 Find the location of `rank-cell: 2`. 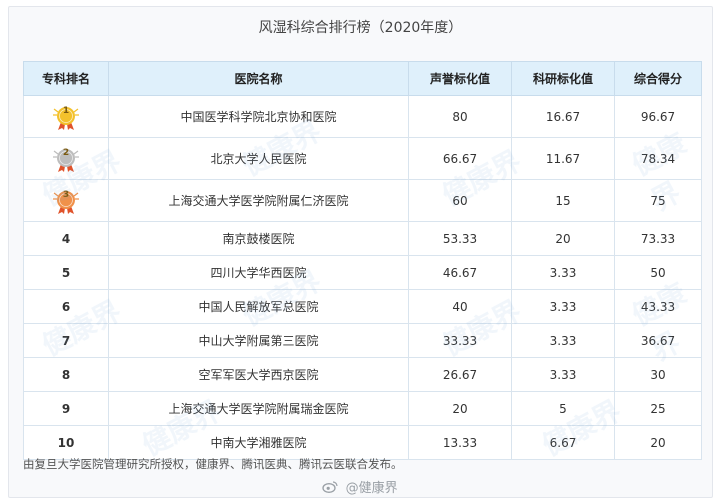

rank-cell: 2 is located at coordinates (66, 158).